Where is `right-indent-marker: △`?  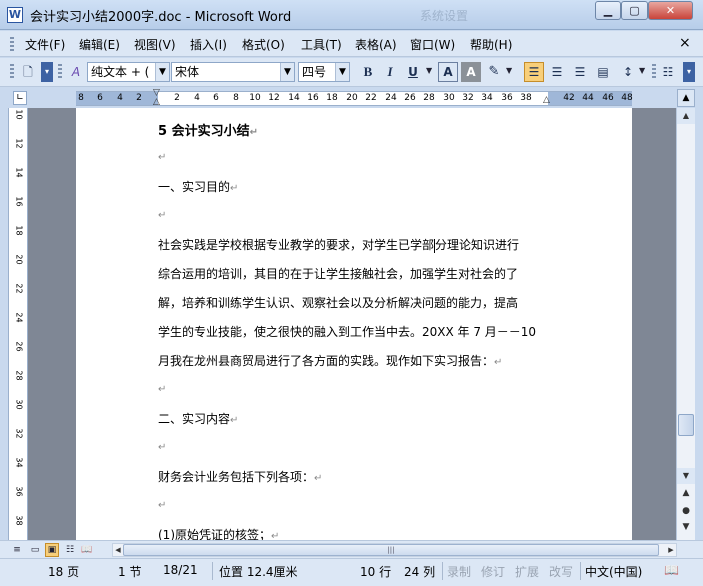
right-indent-marker: △ is located at coordinates (546, 100).